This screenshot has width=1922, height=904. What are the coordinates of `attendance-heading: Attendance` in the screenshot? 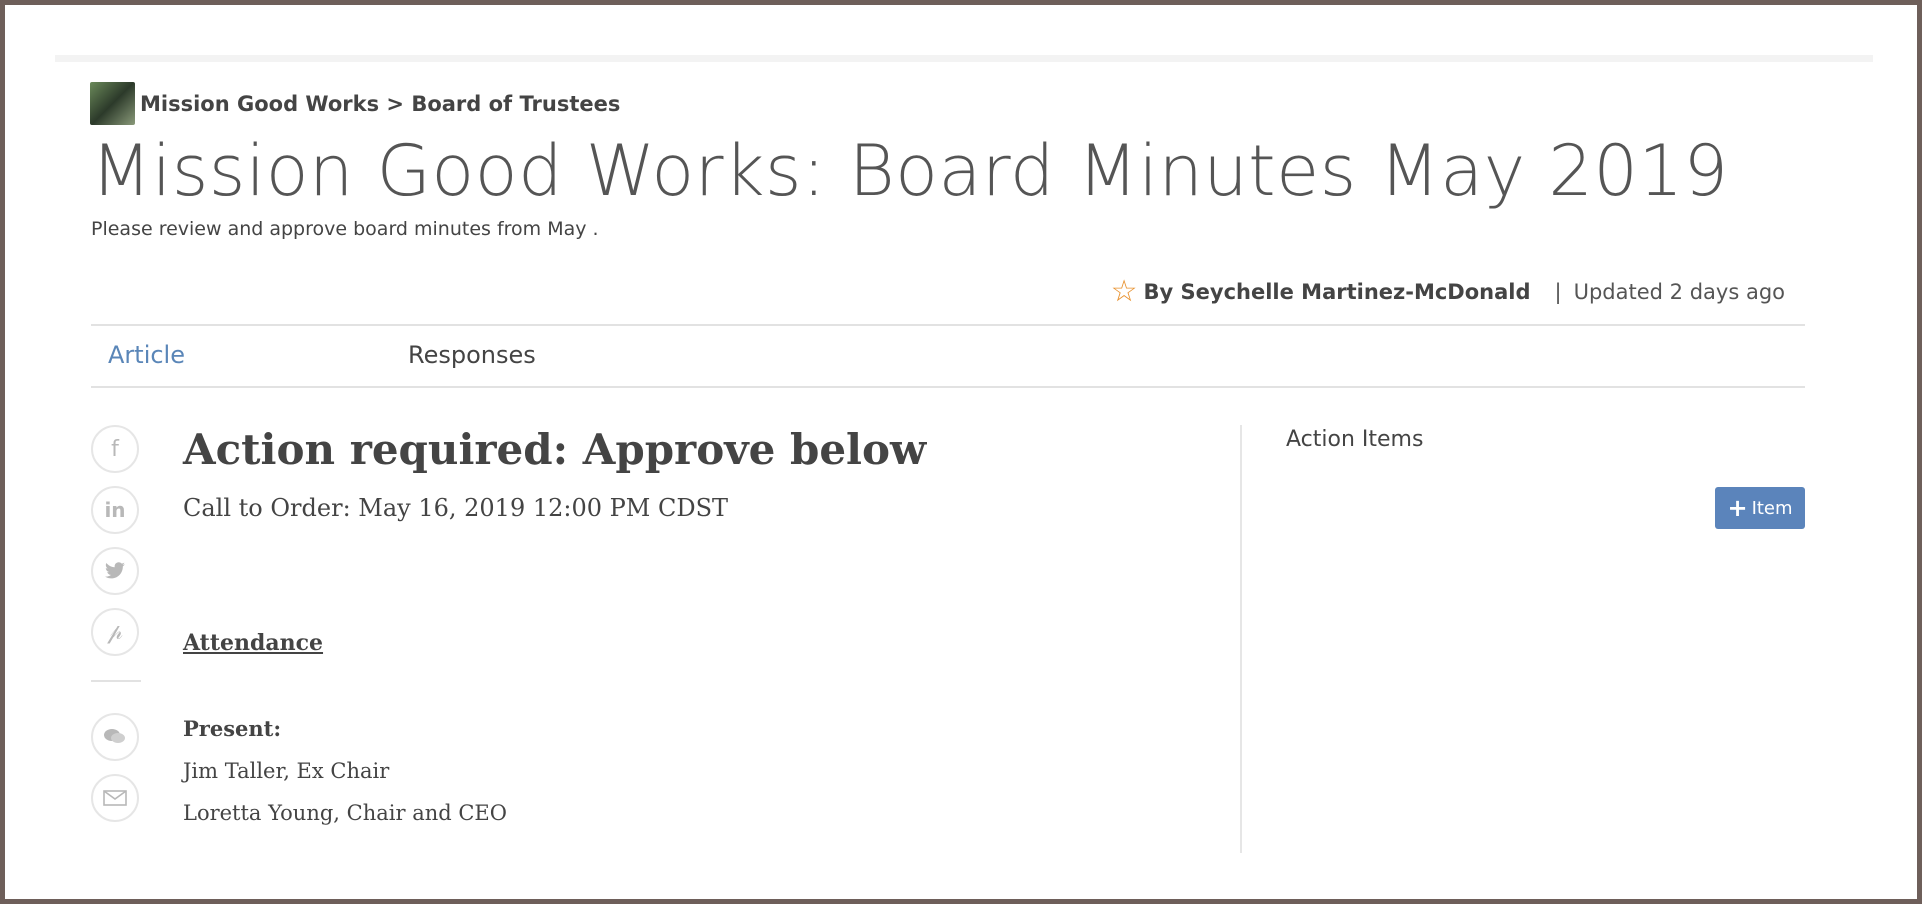 It's located at (253, 643).